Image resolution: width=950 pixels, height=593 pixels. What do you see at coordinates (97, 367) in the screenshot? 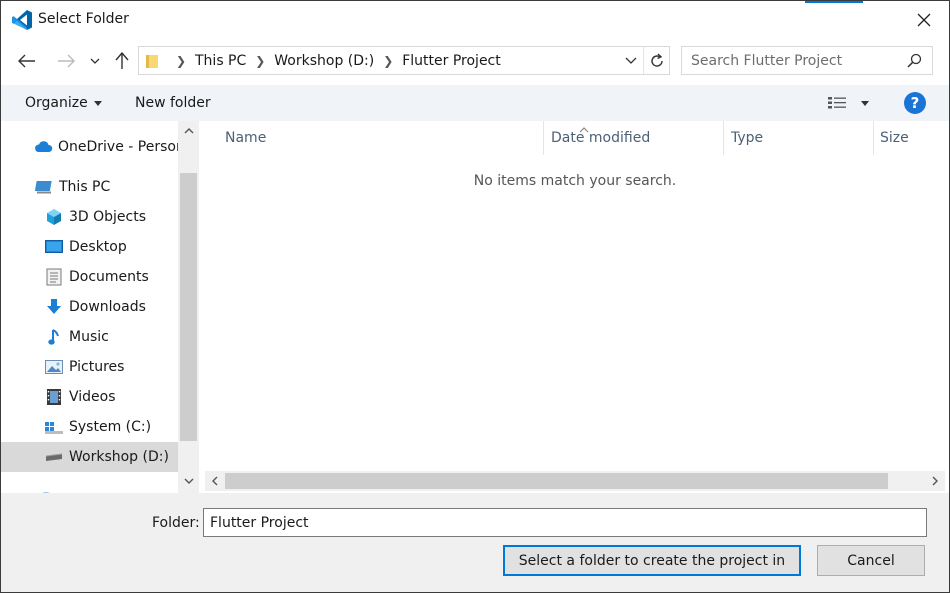
I see `nav-item-label: Pictures` at bounding box center [97, 367].